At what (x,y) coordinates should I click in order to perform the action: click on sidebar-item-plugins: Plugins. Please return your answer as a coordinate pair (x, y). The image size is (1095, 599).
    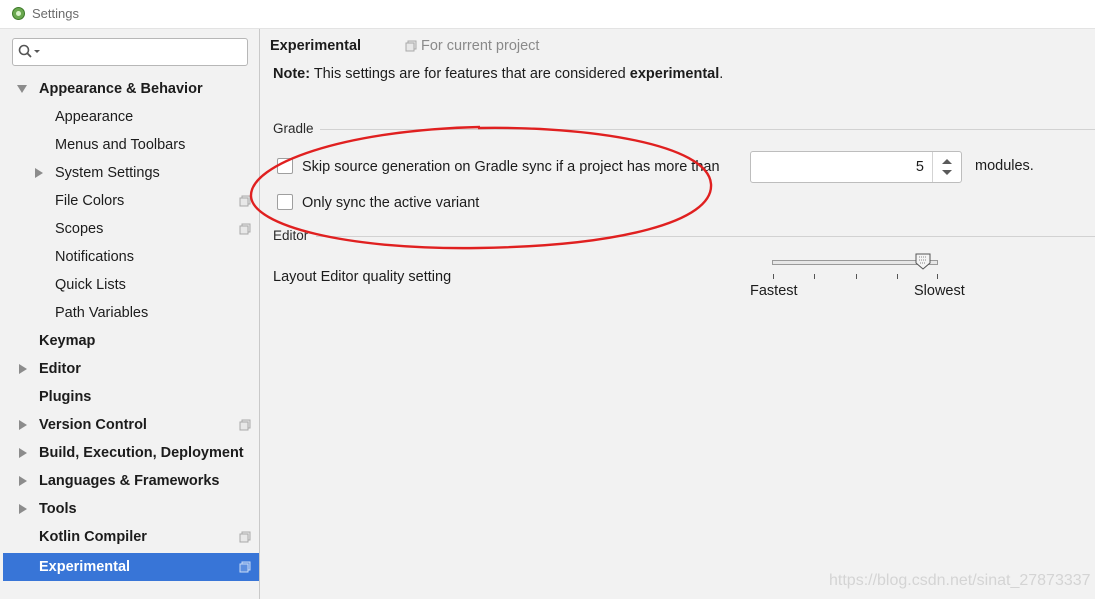
    Looking at the image, I should click on (131, 397).